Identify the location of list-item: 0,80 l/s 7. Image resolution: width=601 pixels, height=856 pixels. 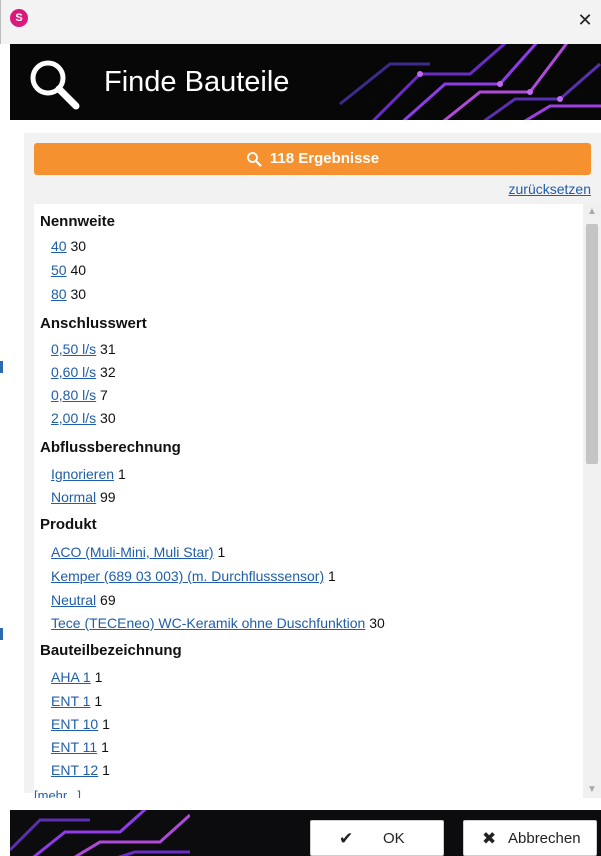
(79, 395).